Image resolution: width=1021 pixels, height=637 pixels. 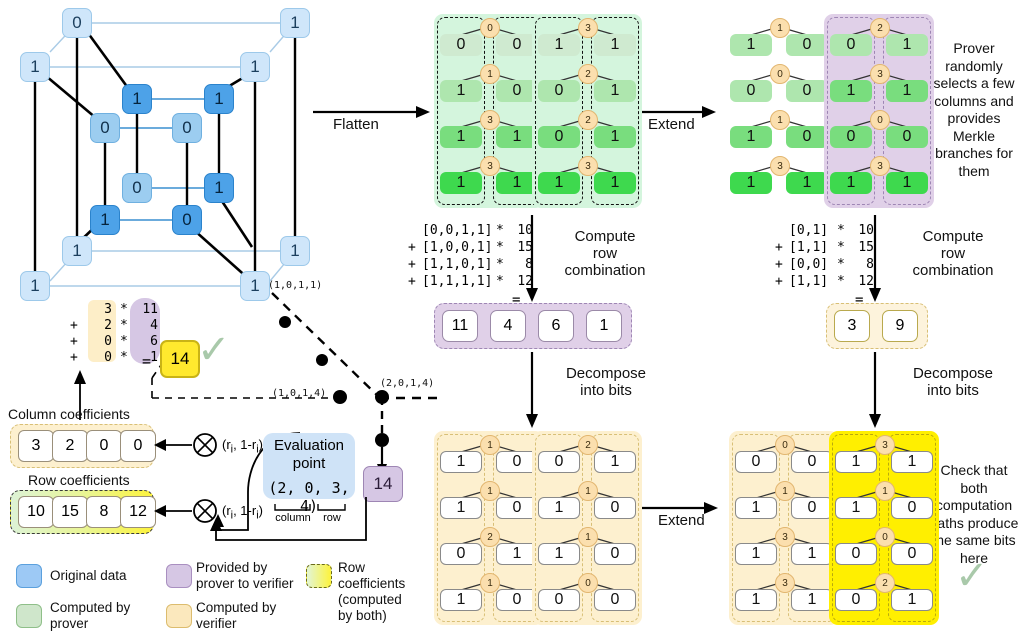 I want to click on column-coefficient-cell: 2, so click(x=70, y=446).